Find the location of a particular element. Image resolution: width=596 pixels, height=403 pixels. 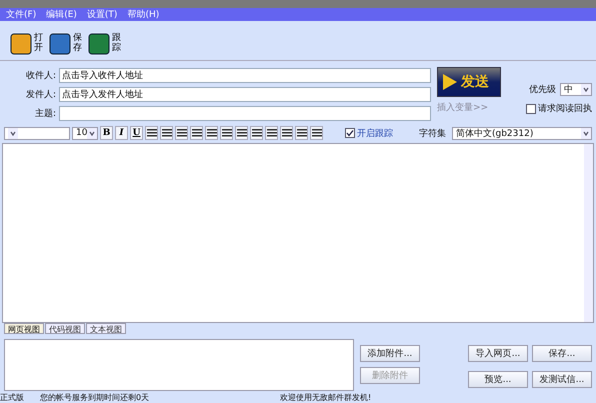

field-label: 发件人: is located at coordinates (40, 94).